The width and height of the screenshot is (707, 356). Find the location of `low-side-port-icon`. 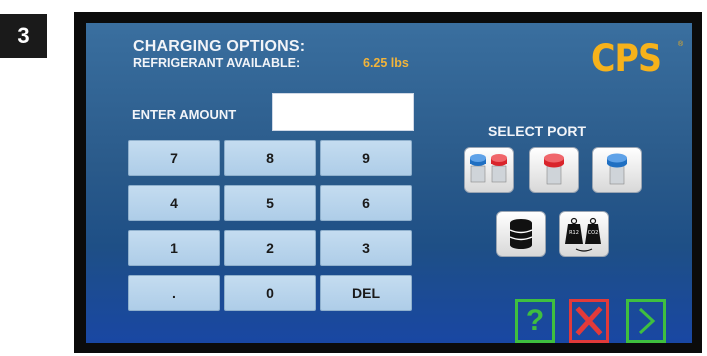

low-side-port-icon is located at coordinates (617, 169).